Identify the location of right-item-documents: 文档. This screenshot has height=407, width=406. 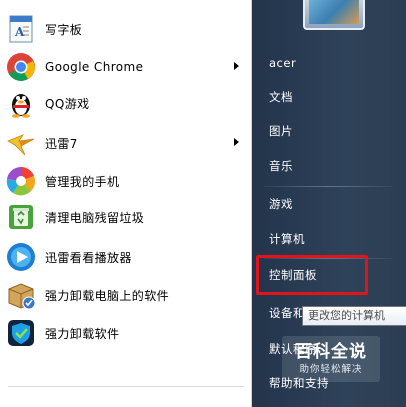
(332, 97).